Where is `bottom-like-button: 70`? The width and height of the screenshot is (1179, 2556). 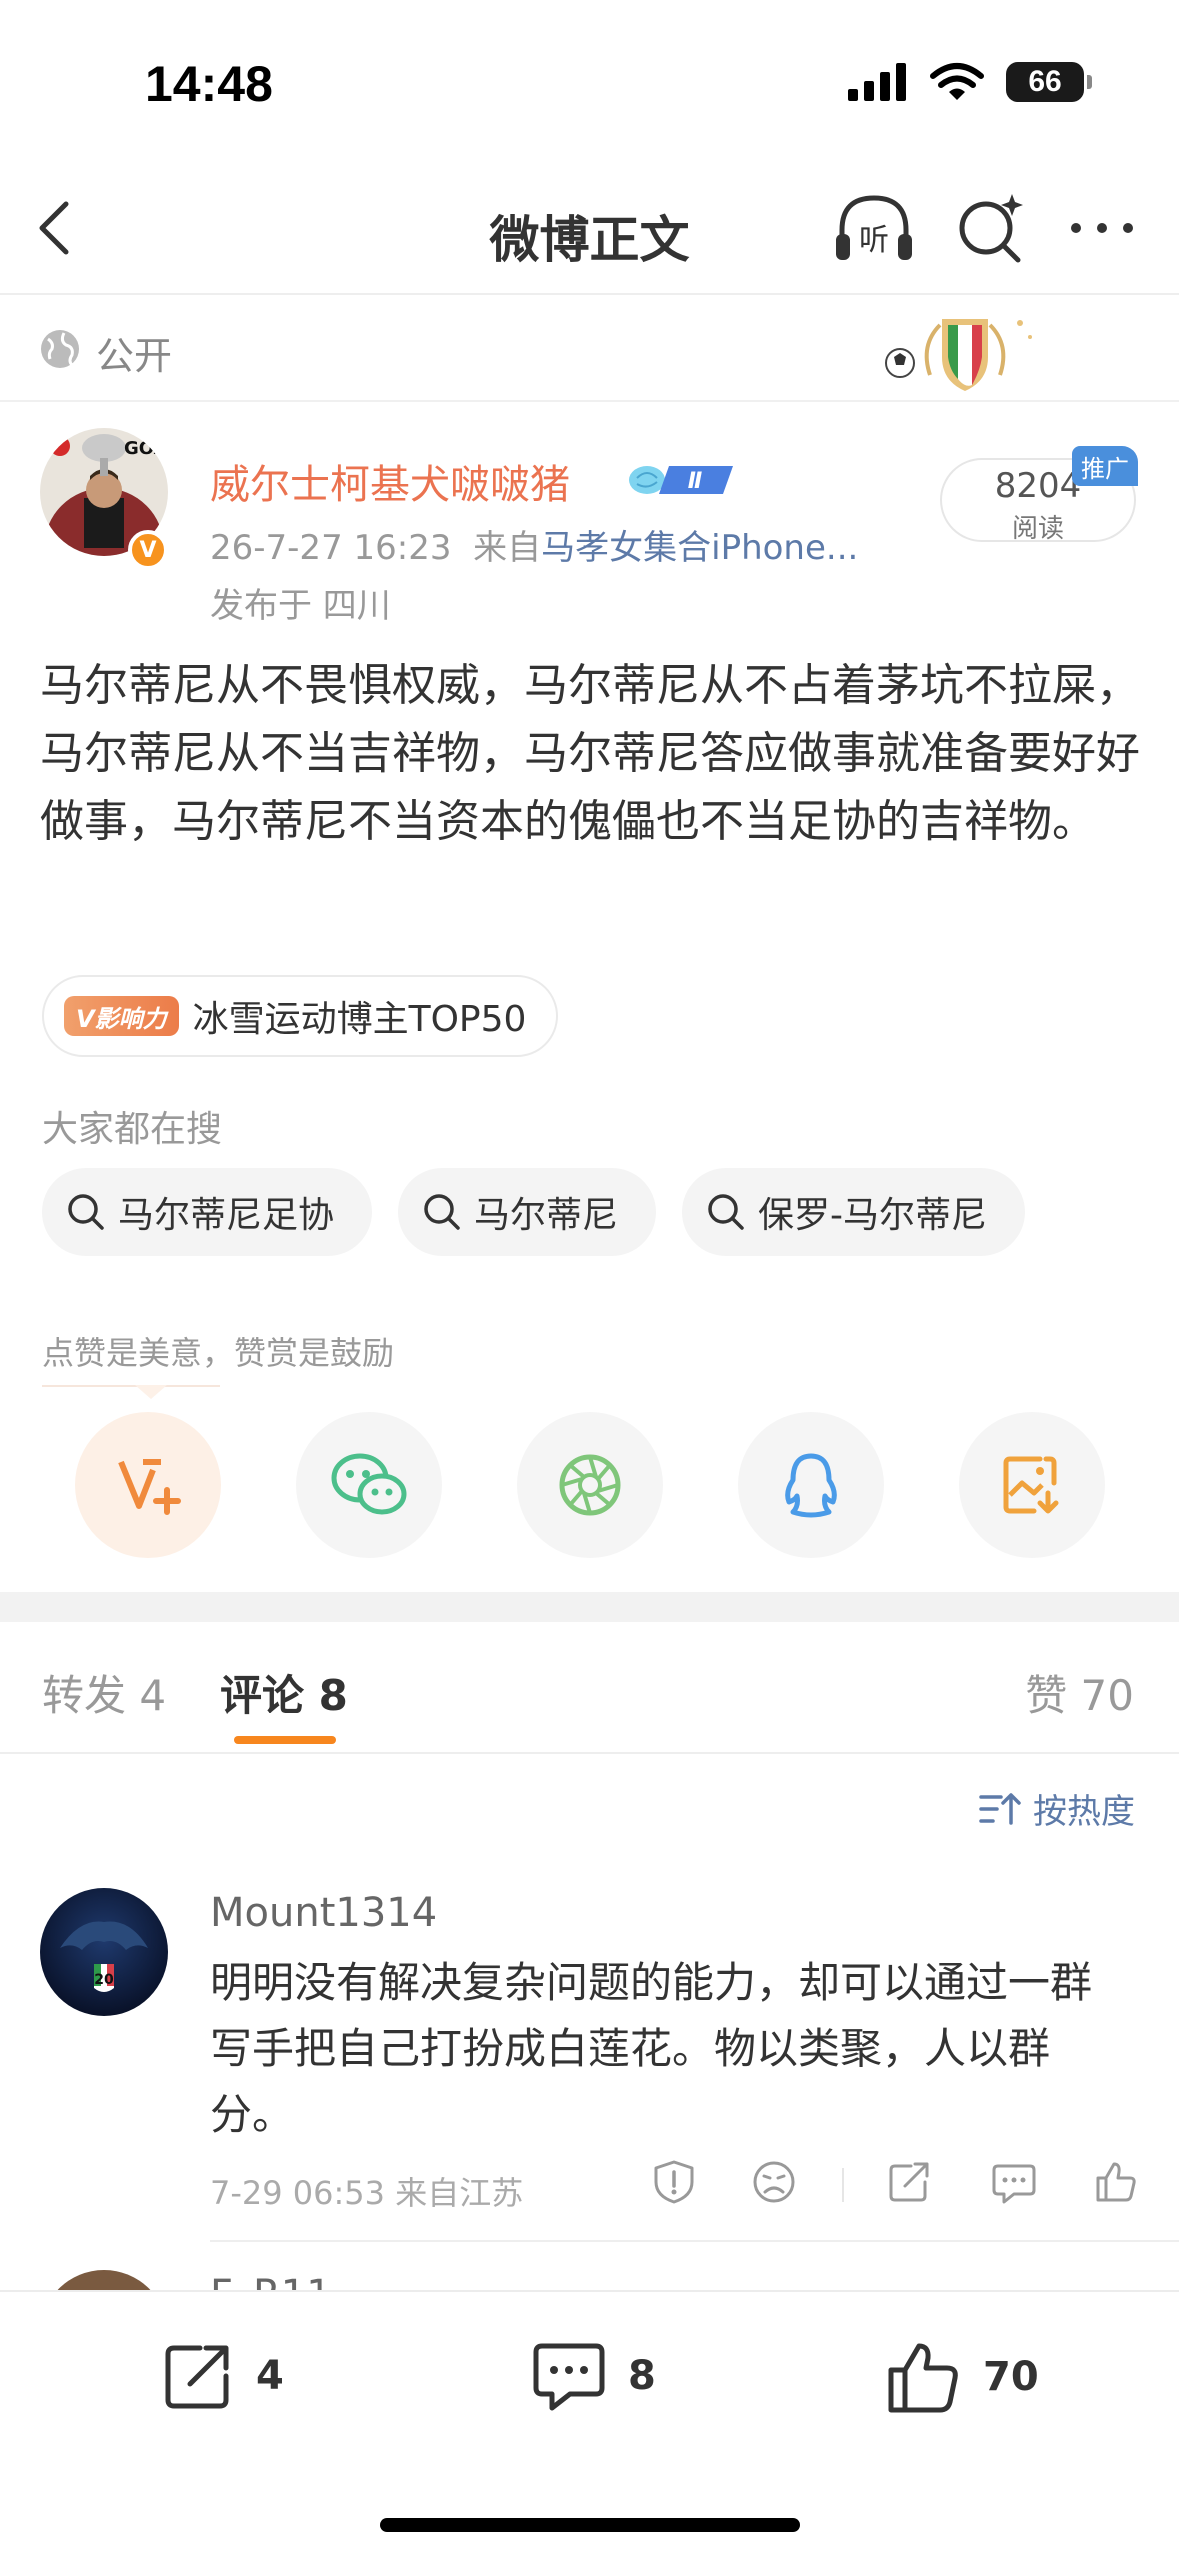
bottom-like-button: 70 is located at coordinates (962, 2377).